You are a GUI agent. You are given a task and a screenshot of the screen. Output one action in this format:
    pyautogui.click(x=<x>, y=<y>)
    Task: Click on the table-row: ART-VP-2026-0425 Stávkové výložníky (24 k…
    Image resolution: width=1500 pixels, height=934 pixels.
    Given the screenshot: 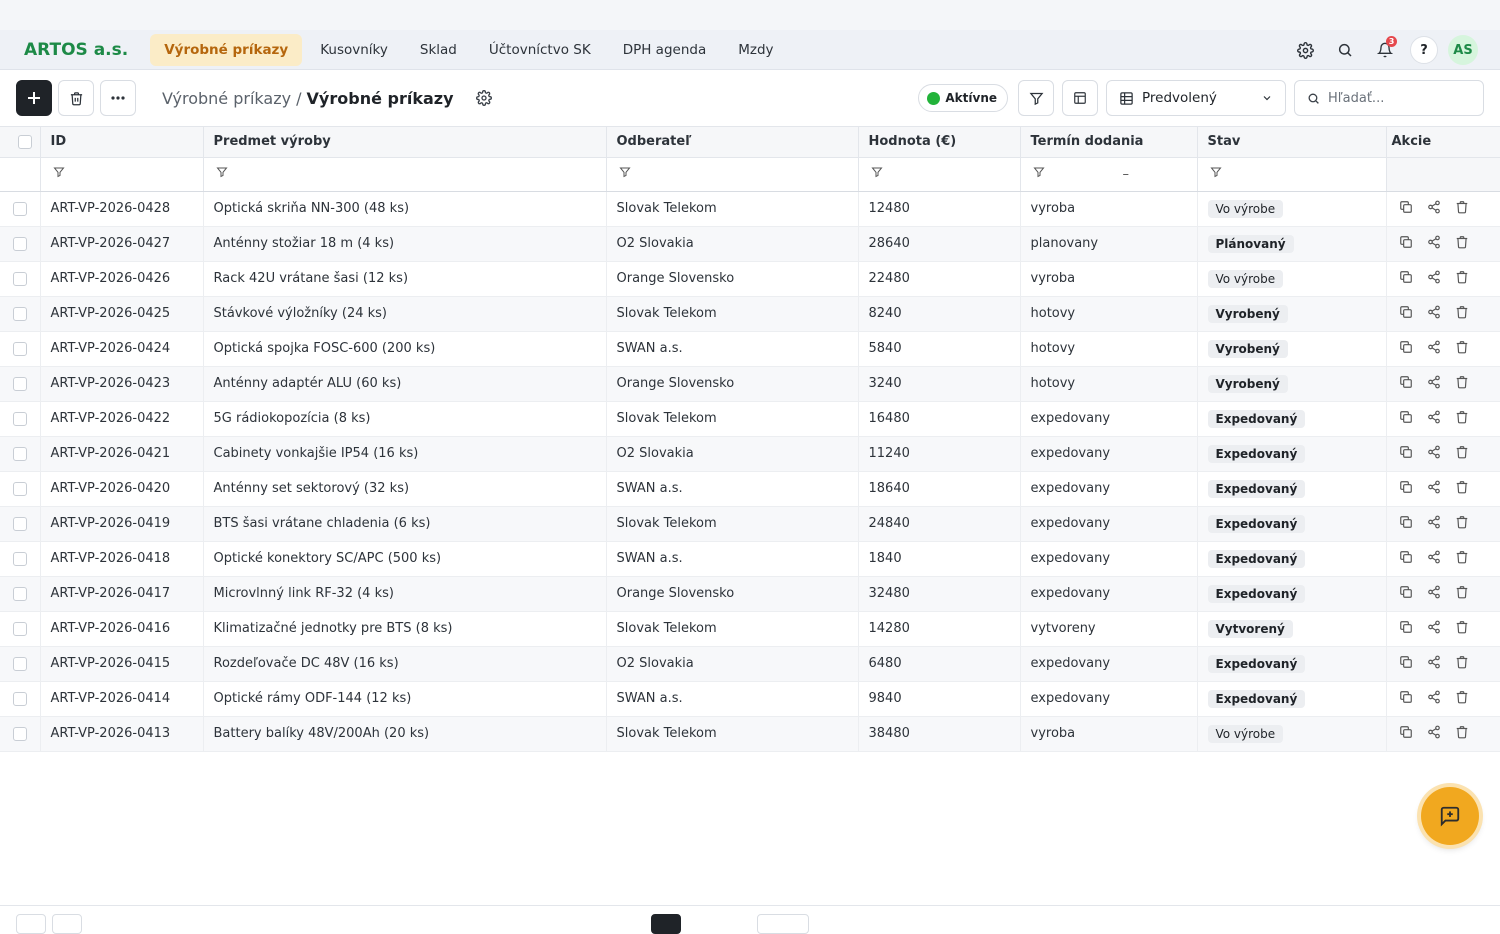 What is the action you would take?
    pyautogui.click(x=750, y=314)
    